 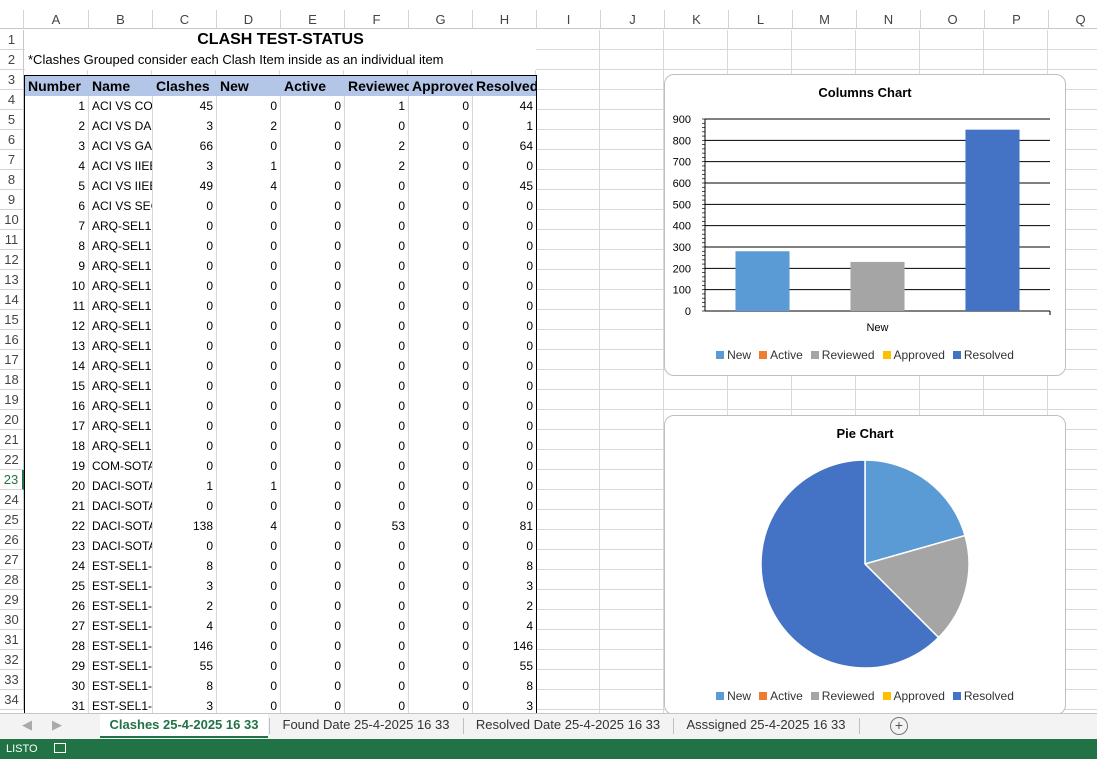 What do you see at coordinates (313, 19) in the screenshot?
I see `column-header-e: E` at bounding box center [313, 19].